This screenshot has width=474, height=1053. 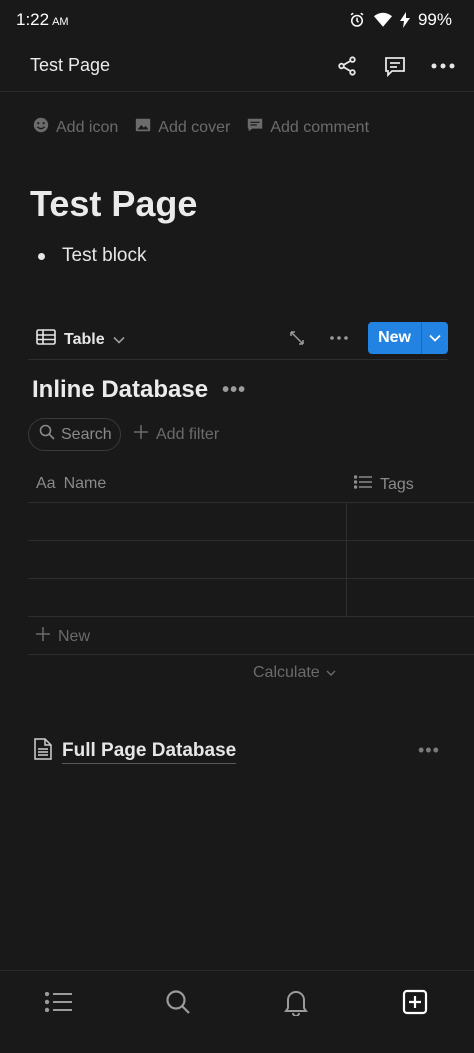 What do you see at coordinates (104, 255) in the screenshot?
I see `bullet-text: Test block` at bounding box center [104, 255].